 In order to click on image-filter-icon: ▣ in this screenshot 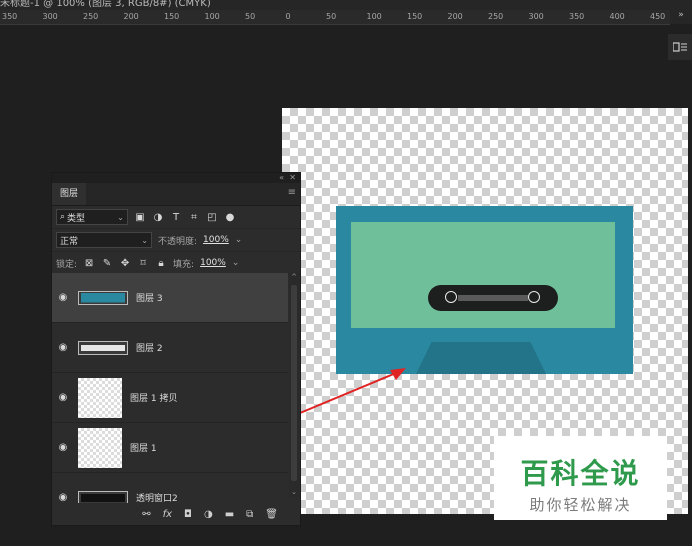, I will do `click(140, 217)`.